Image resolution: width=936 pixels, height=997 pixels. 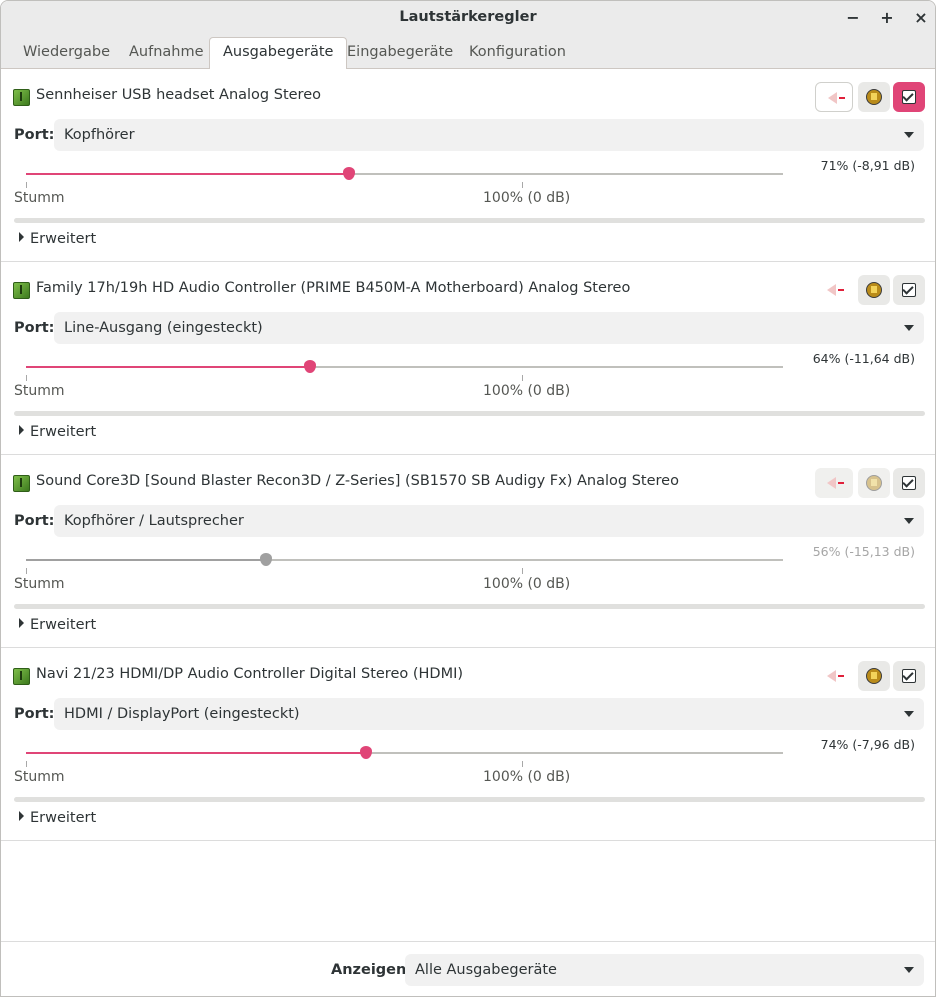 I want to click on show-label: Anzeigen:, so click(x=372, y=970).